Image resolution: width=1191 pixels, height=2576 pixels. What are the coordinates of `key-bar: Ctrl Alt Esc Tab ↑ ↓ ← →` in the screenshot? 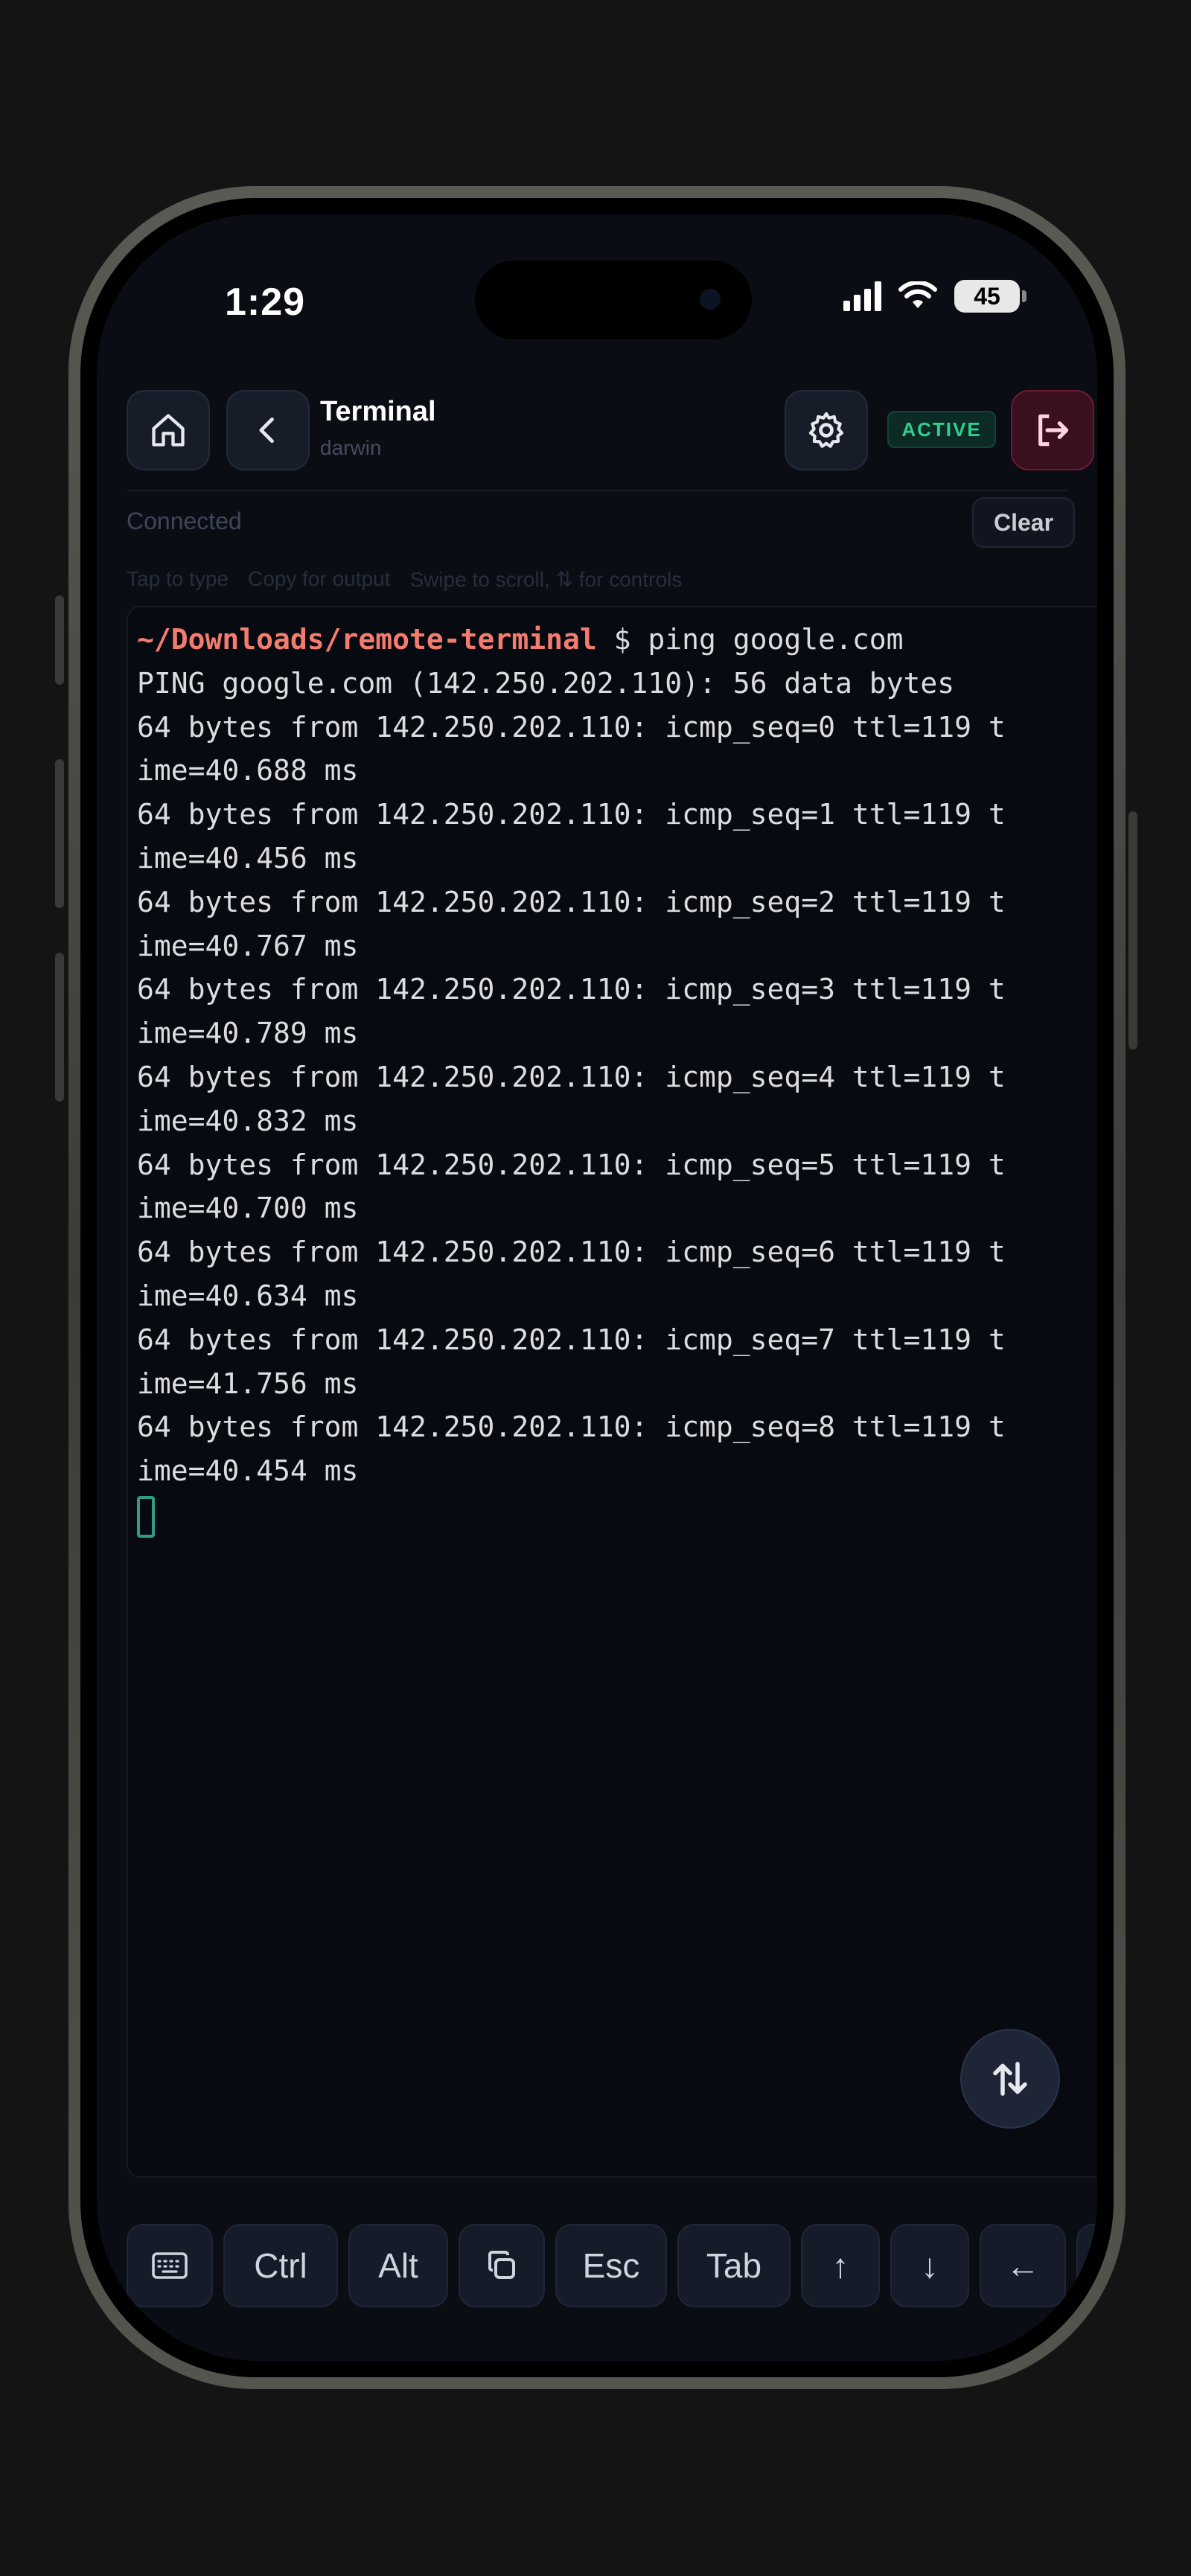 It's located at (612, 2265).